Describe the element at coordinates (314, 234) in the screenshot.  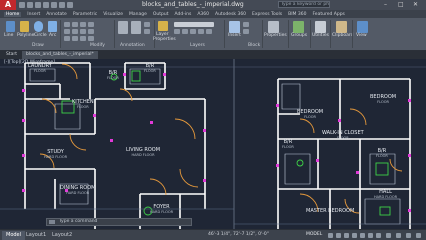
I see `model-space-button: MODEL` at that location.